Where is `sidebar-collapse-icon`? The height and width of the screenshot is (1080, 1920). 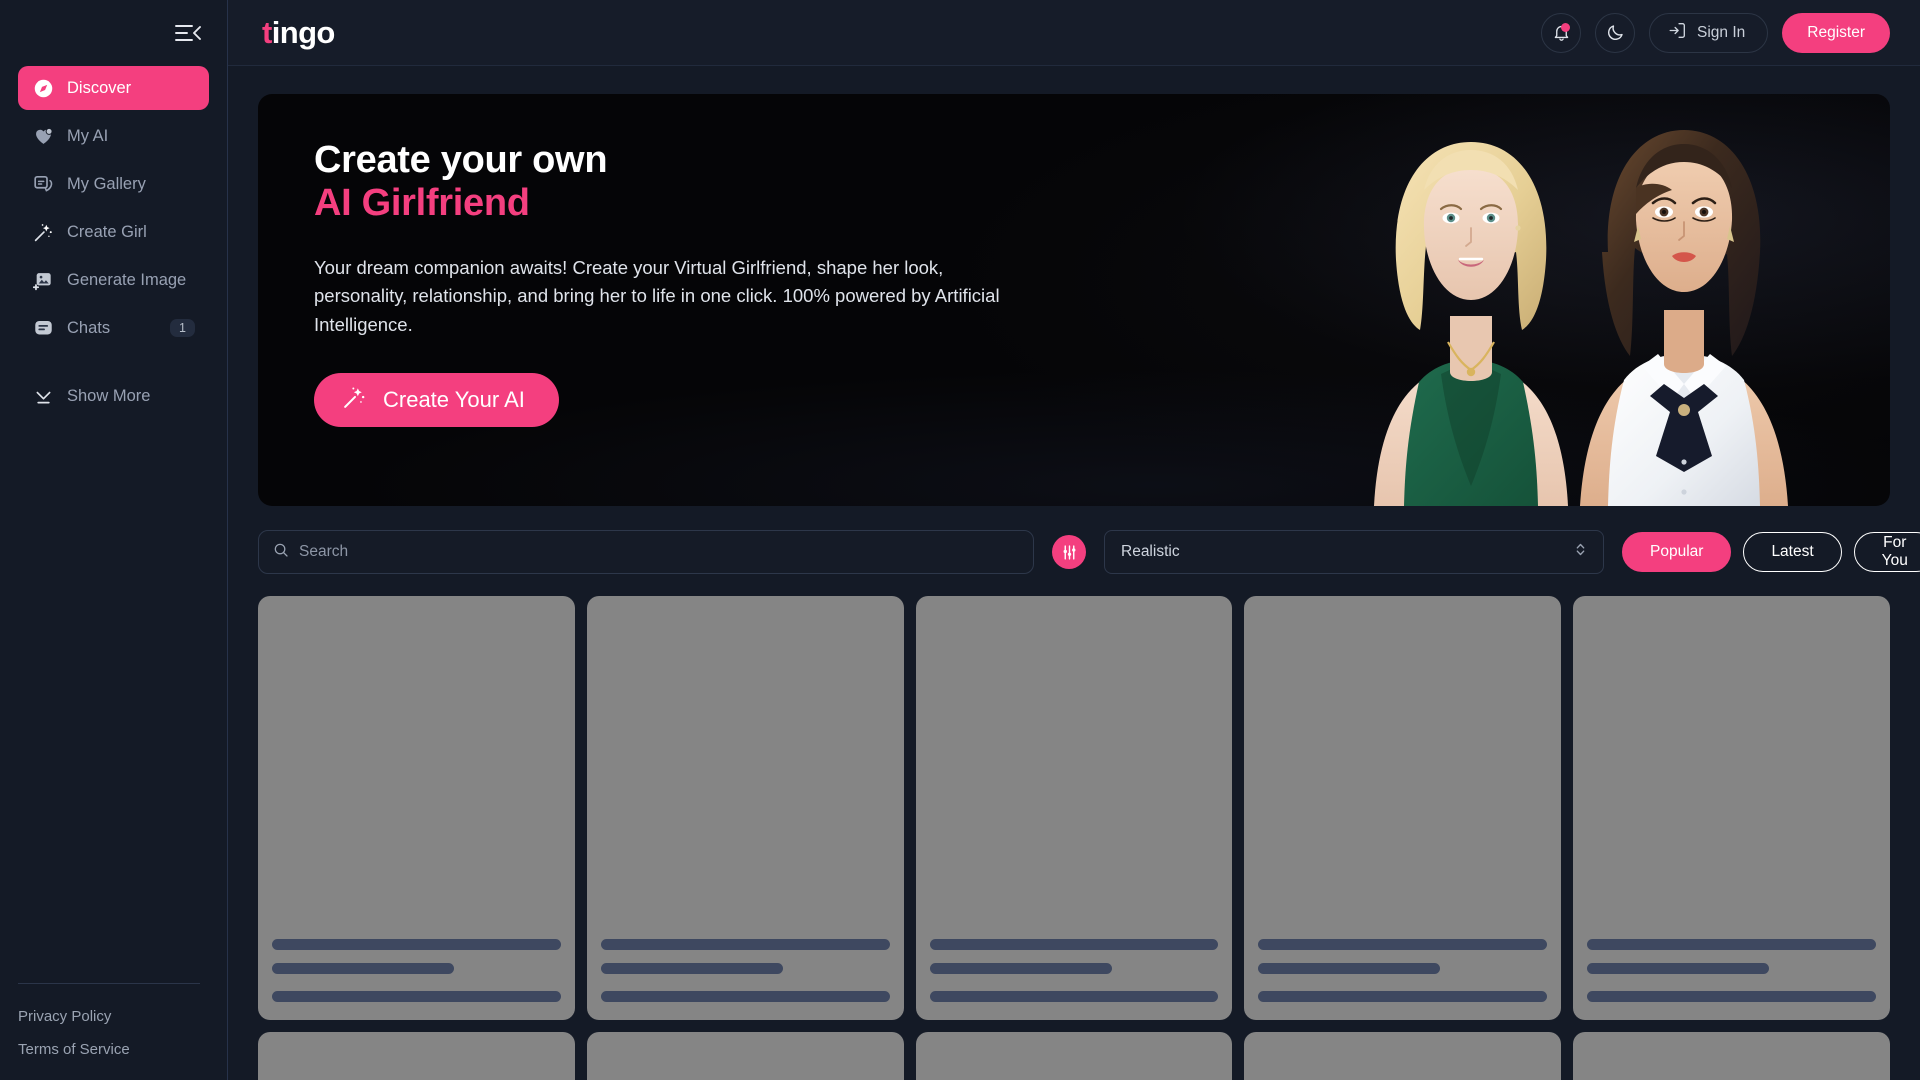 sidebar-collapse-icon is located at coordinates (188, 33).